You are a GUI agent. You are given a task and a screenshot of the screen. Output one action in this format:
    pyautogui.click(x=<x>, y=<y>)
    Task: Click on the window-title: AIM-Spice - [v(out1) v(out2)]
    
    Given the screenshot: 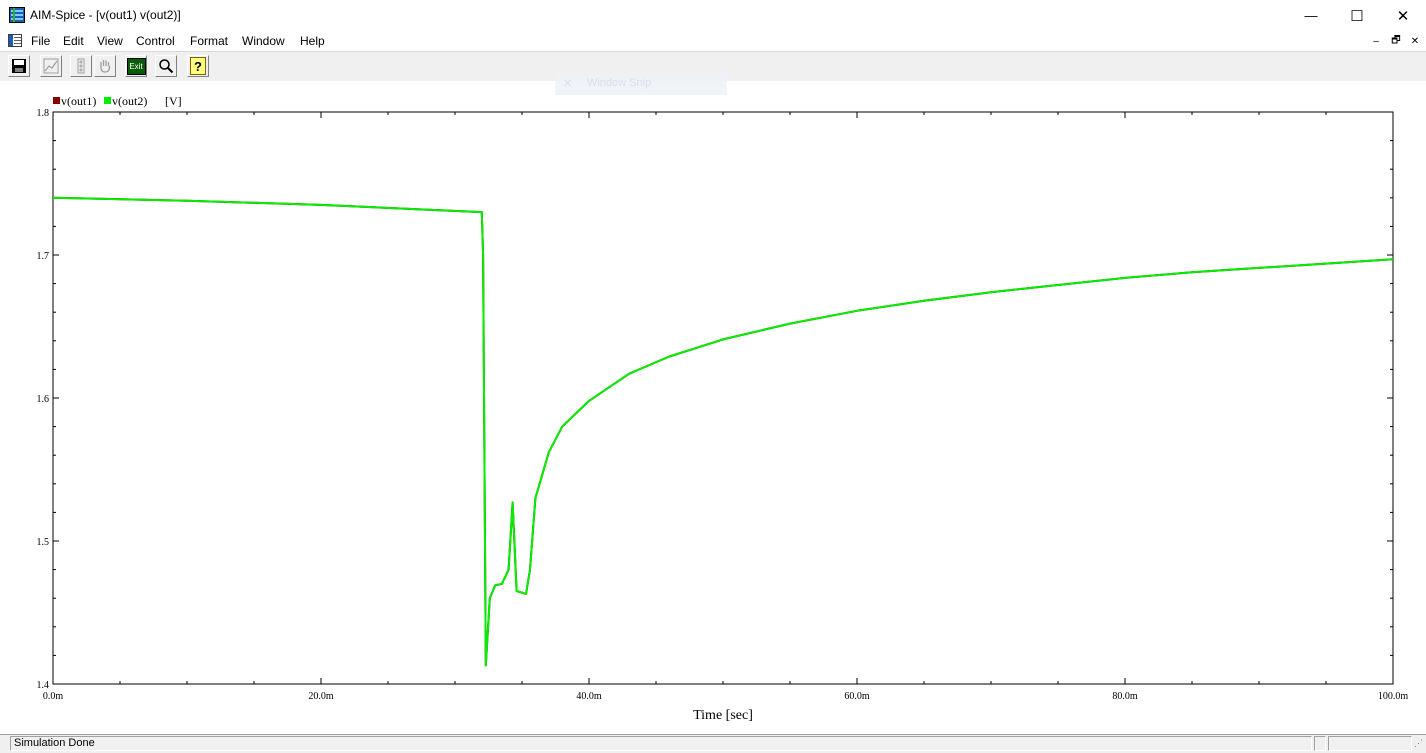 What is the action you would take?
    pyautogui.click(x=105, y=15)
    